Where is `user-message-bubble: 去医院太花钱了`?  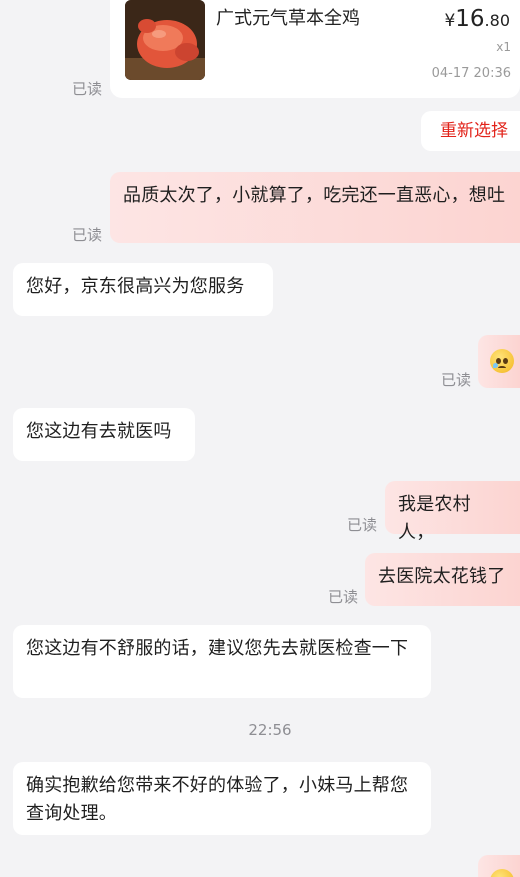
user-message-bubble: 去医院太花钱了 is located at coordinates (442, 579).